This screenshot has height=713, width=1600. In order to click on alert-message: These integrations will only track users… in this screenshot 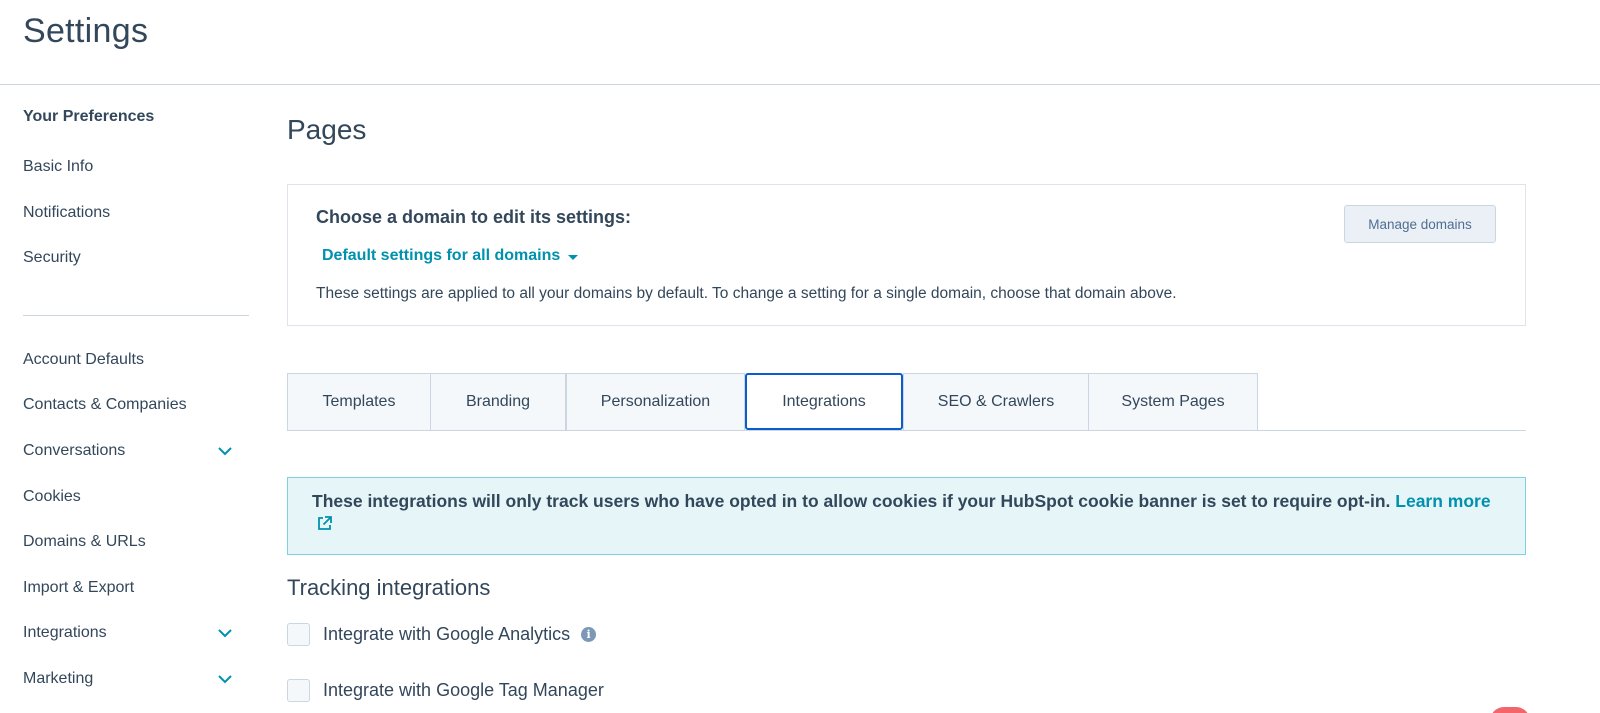, I will do `click(851, 501)`.